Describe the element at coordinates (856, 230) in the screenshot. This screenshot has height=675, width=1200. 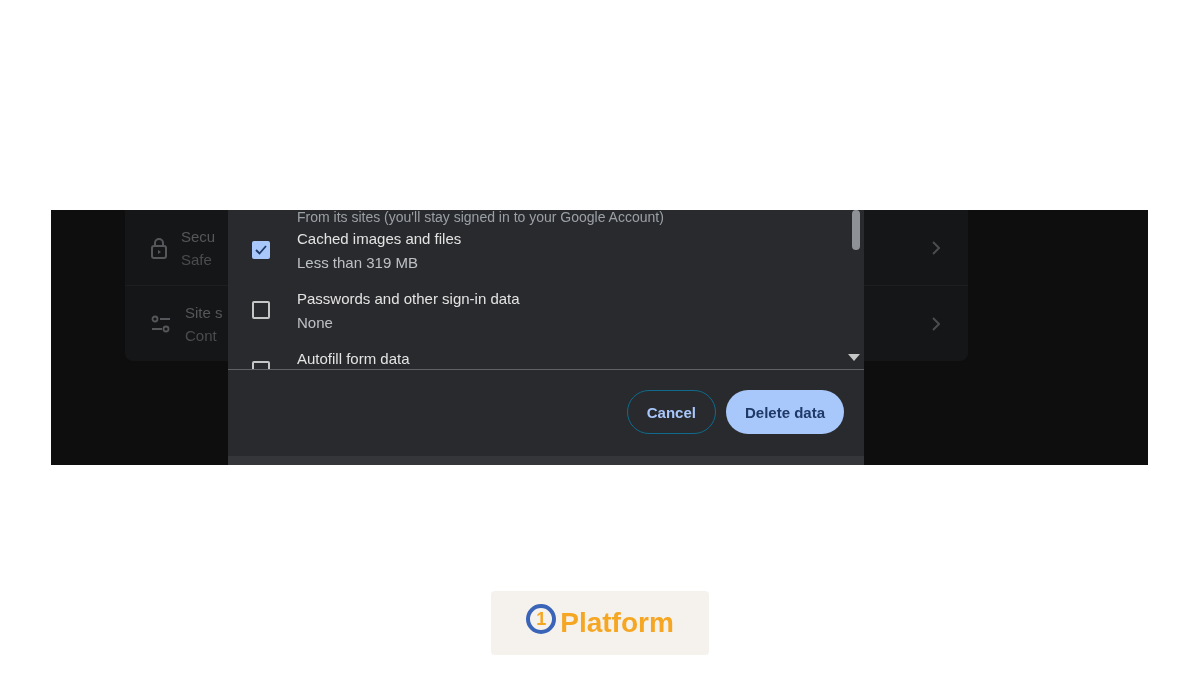
I see `scrollbar-thumb` at that location.